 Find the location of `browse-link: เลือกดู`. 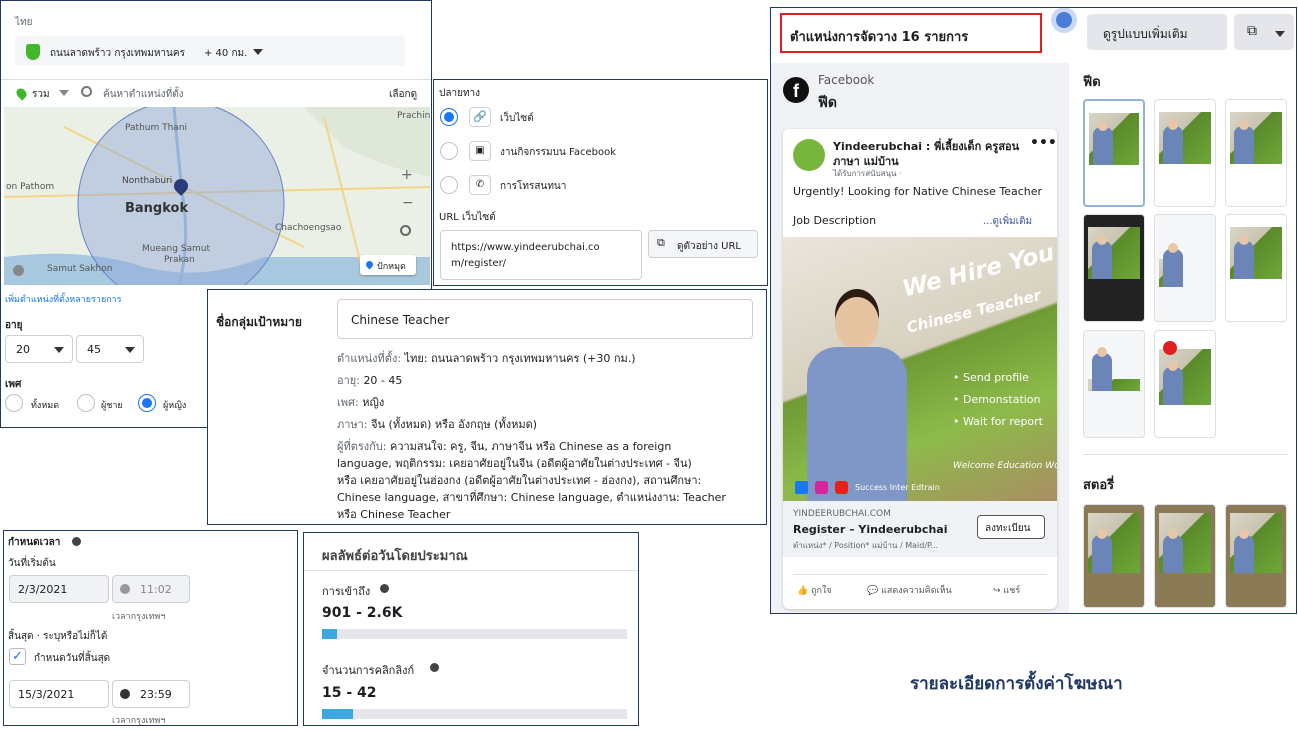

browse-link: เลือกดู is located at coordinates (403, 94).